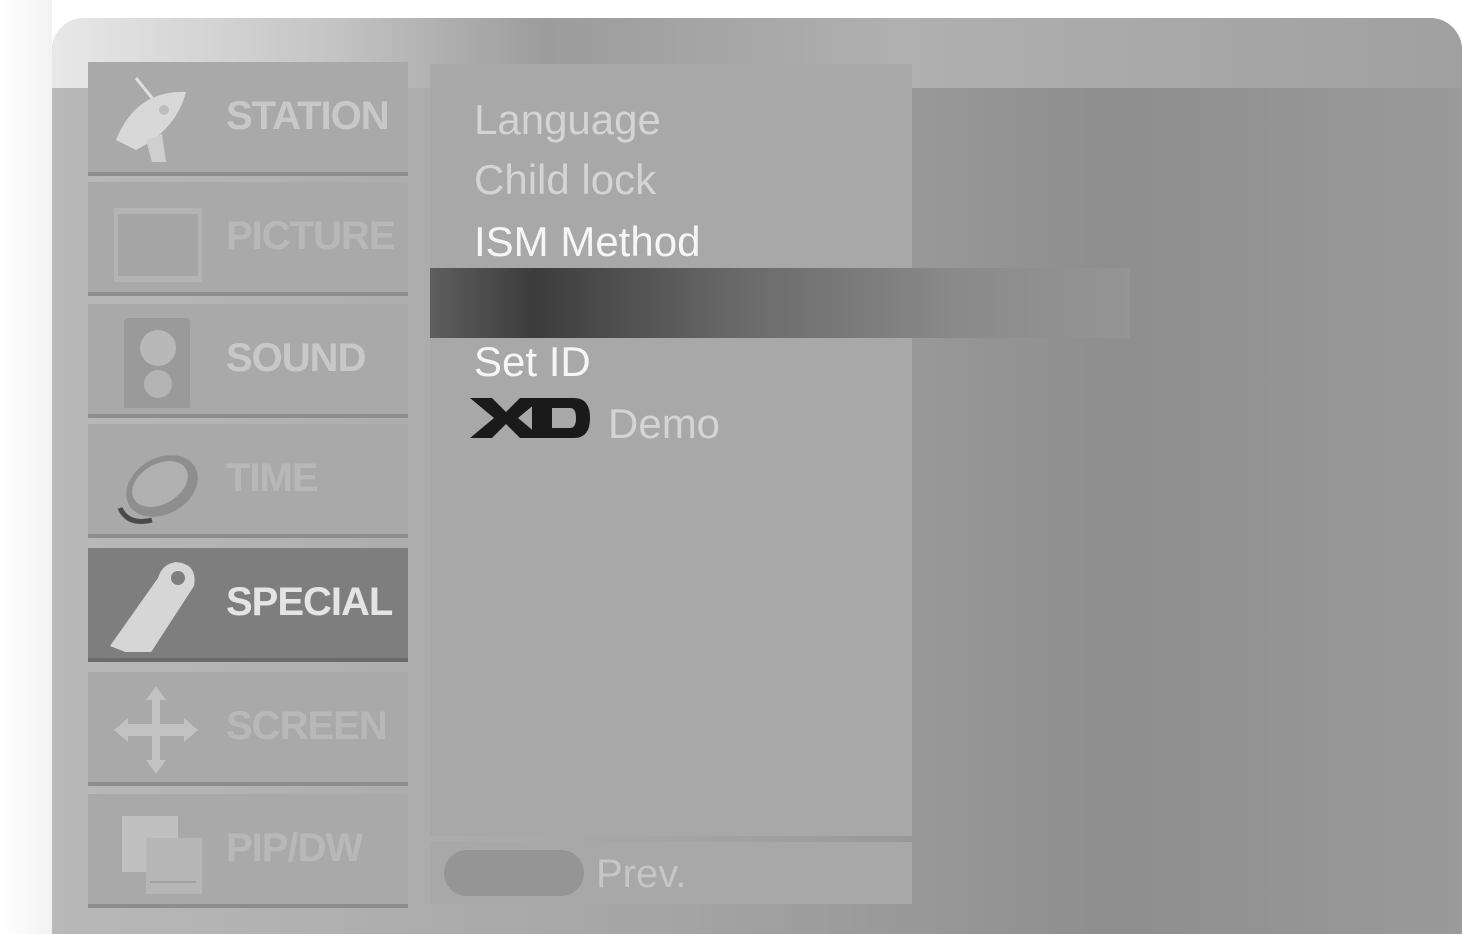  What do you see at coordinates (26, 467) in the screenshot?
I see `screen-border` at bounding box center [26, 467].